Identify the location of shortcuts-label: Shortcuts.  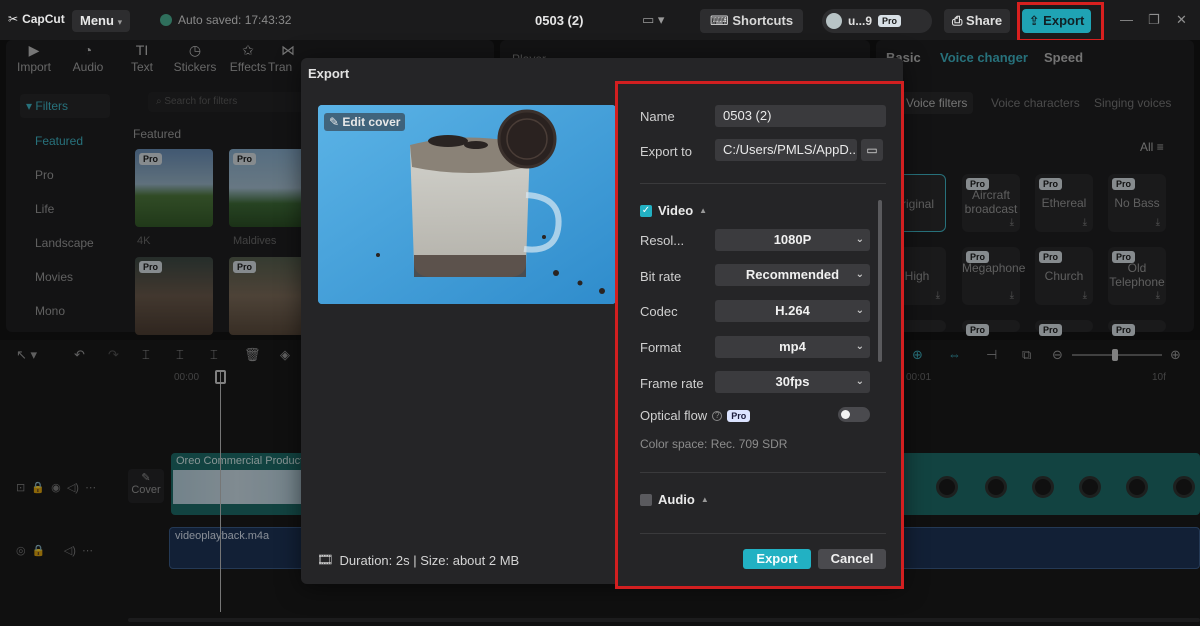
(763, 20).